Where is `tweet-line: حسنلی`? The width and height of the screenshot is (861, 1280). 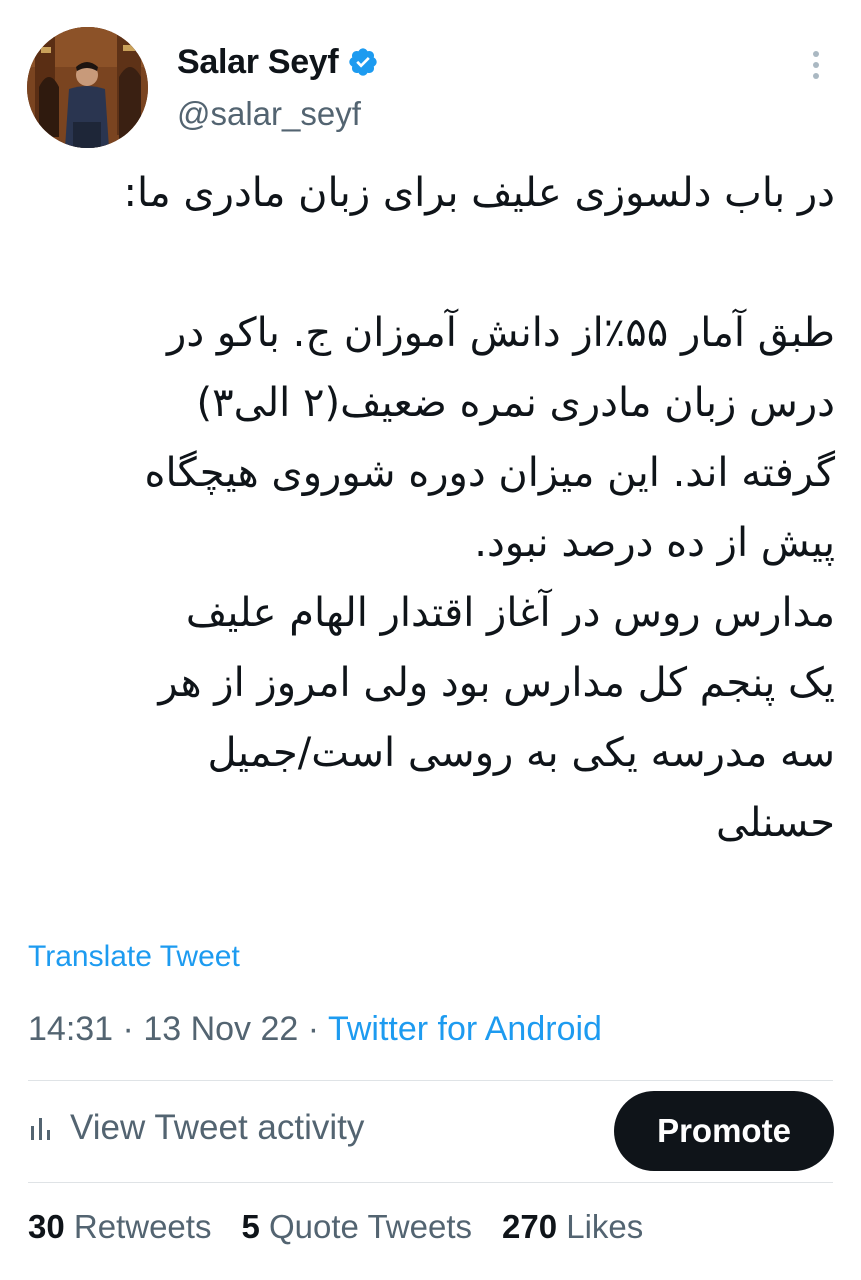
tweet-line: حسنلی is located at coordinates (775, 823).